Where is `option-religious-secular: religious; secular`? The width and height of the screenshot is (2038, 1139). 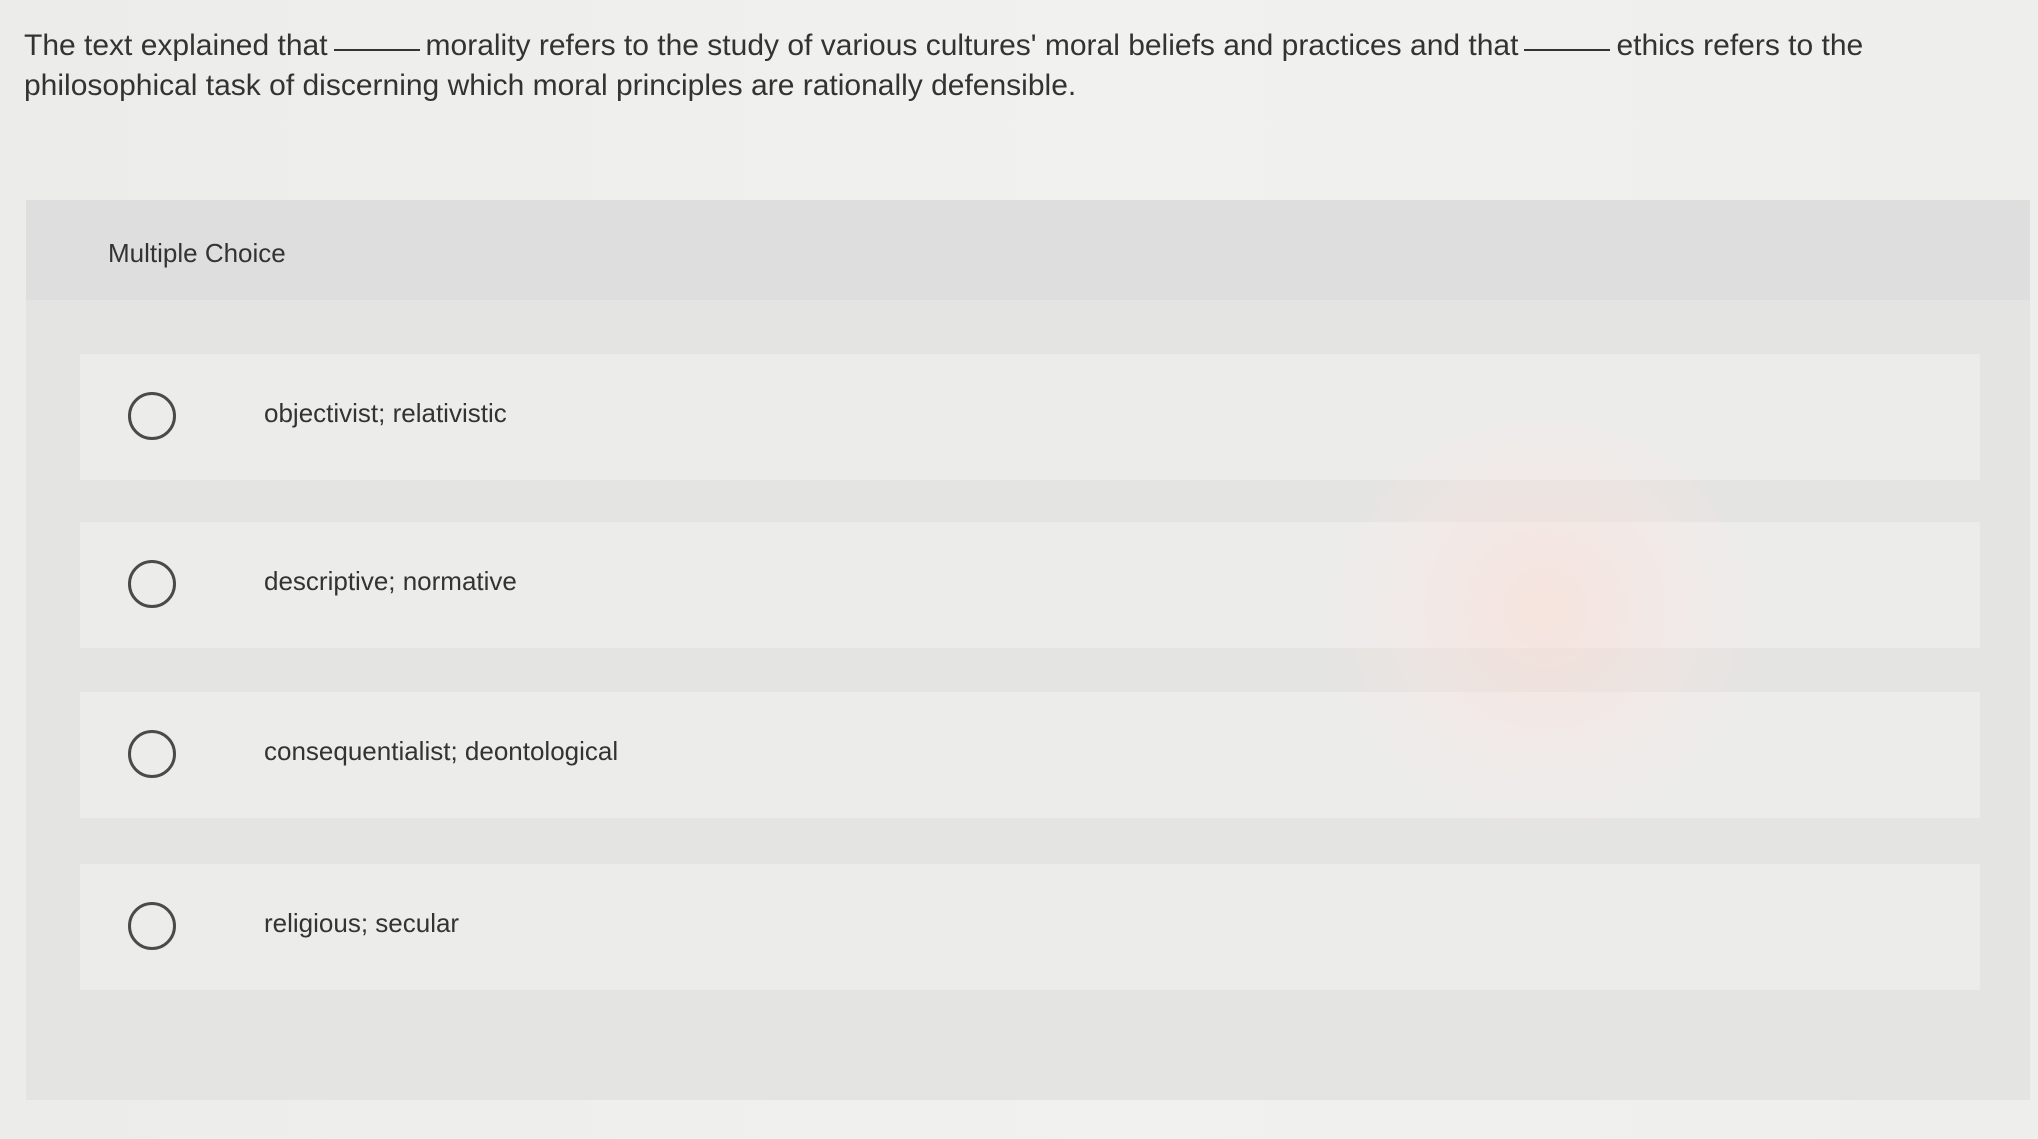 option-religious-secular: religious; secular is located at coordinates (1030, 927).